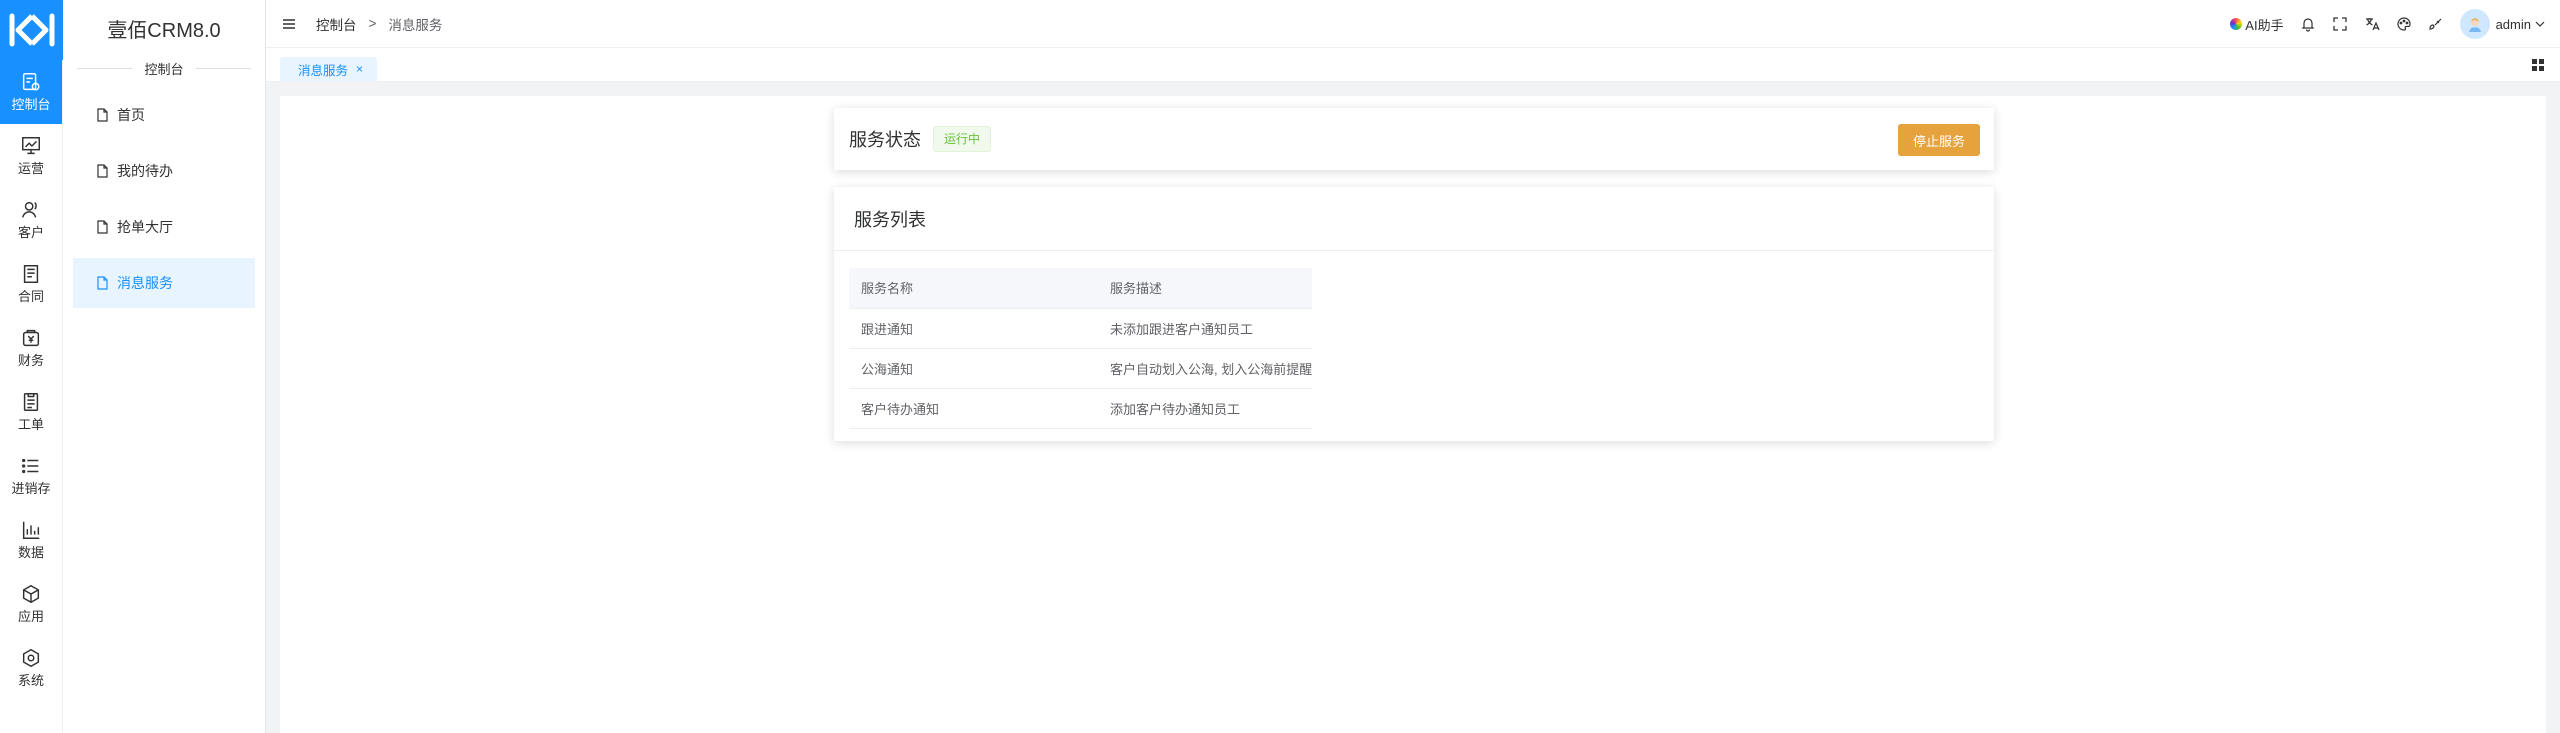 The width and height of the screenshot is (2560, 733). I want to click on bell-icon, so click(2308, 25).